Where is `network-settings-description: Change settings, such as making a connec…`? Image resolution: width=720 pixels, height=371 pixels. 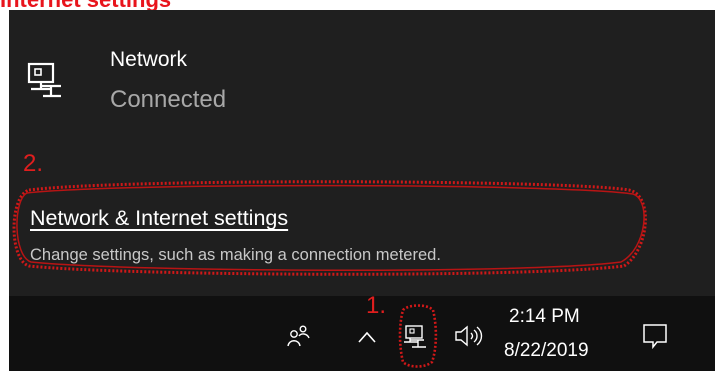 network-settings-description: Change settings, such as making a connec… is located at coordinates (235, 255).